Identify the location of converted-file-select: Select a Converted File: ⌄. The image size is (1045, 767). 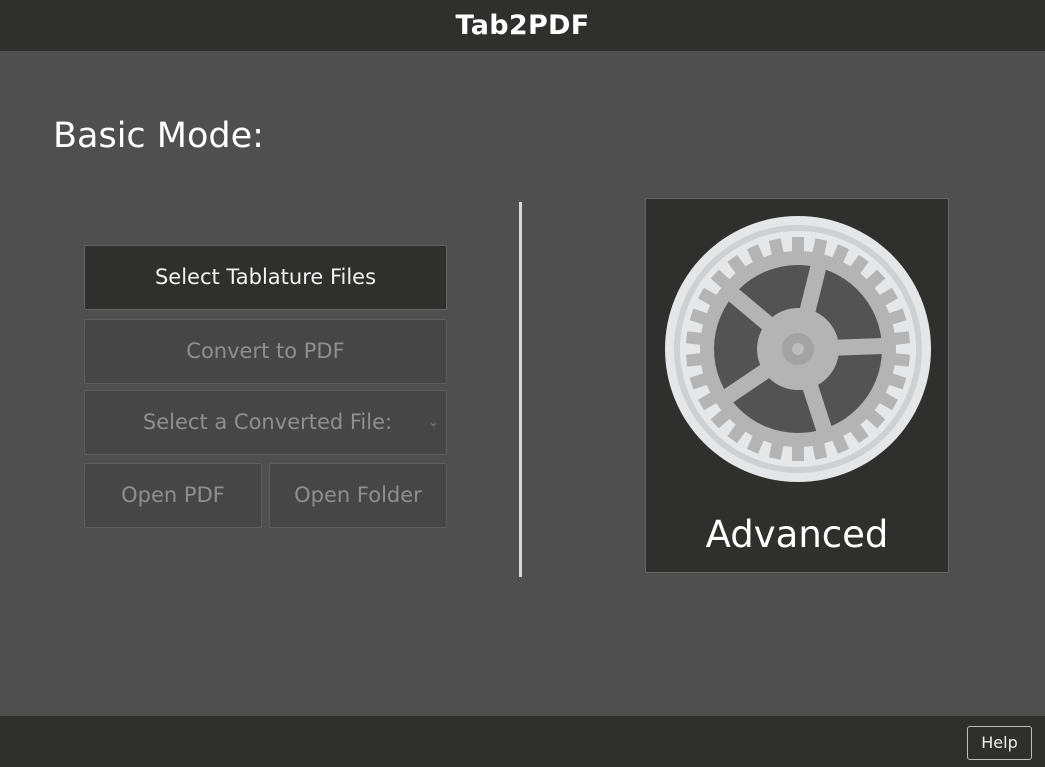
(265, 422).